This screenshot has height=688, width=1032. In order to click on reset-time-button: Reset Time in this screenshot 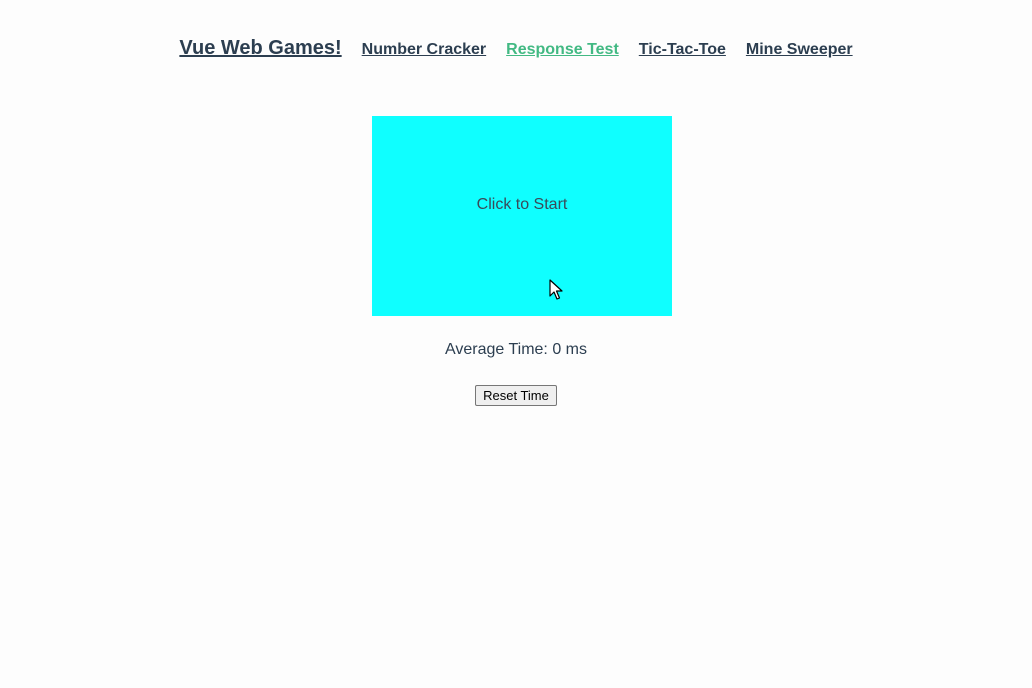, I will do `click(516, 395)`.